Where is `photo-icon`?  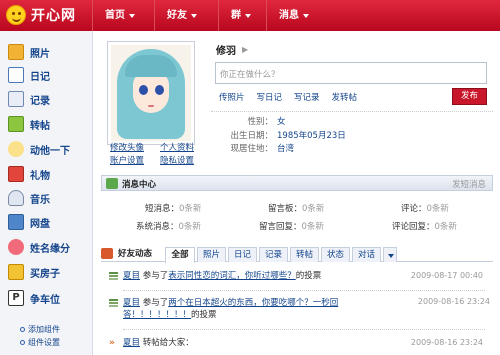 photo-icon is located at coordinates (16, 52).